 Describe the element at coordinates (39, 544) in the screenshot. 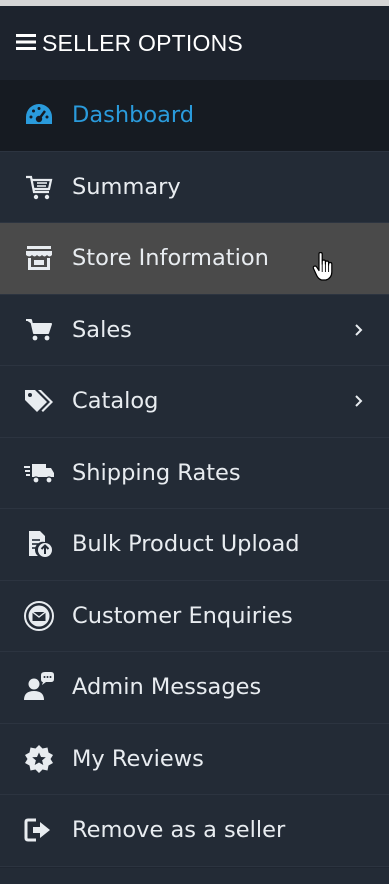

I see `file-upload-icon` at that location.